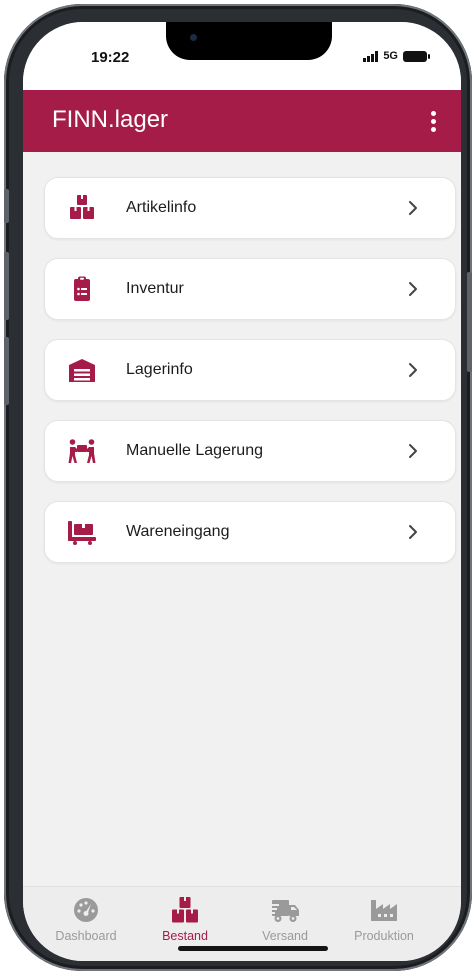 The width and height of the screenshot is (476, 975). I want to click on more-options-button, so click(433, 121).